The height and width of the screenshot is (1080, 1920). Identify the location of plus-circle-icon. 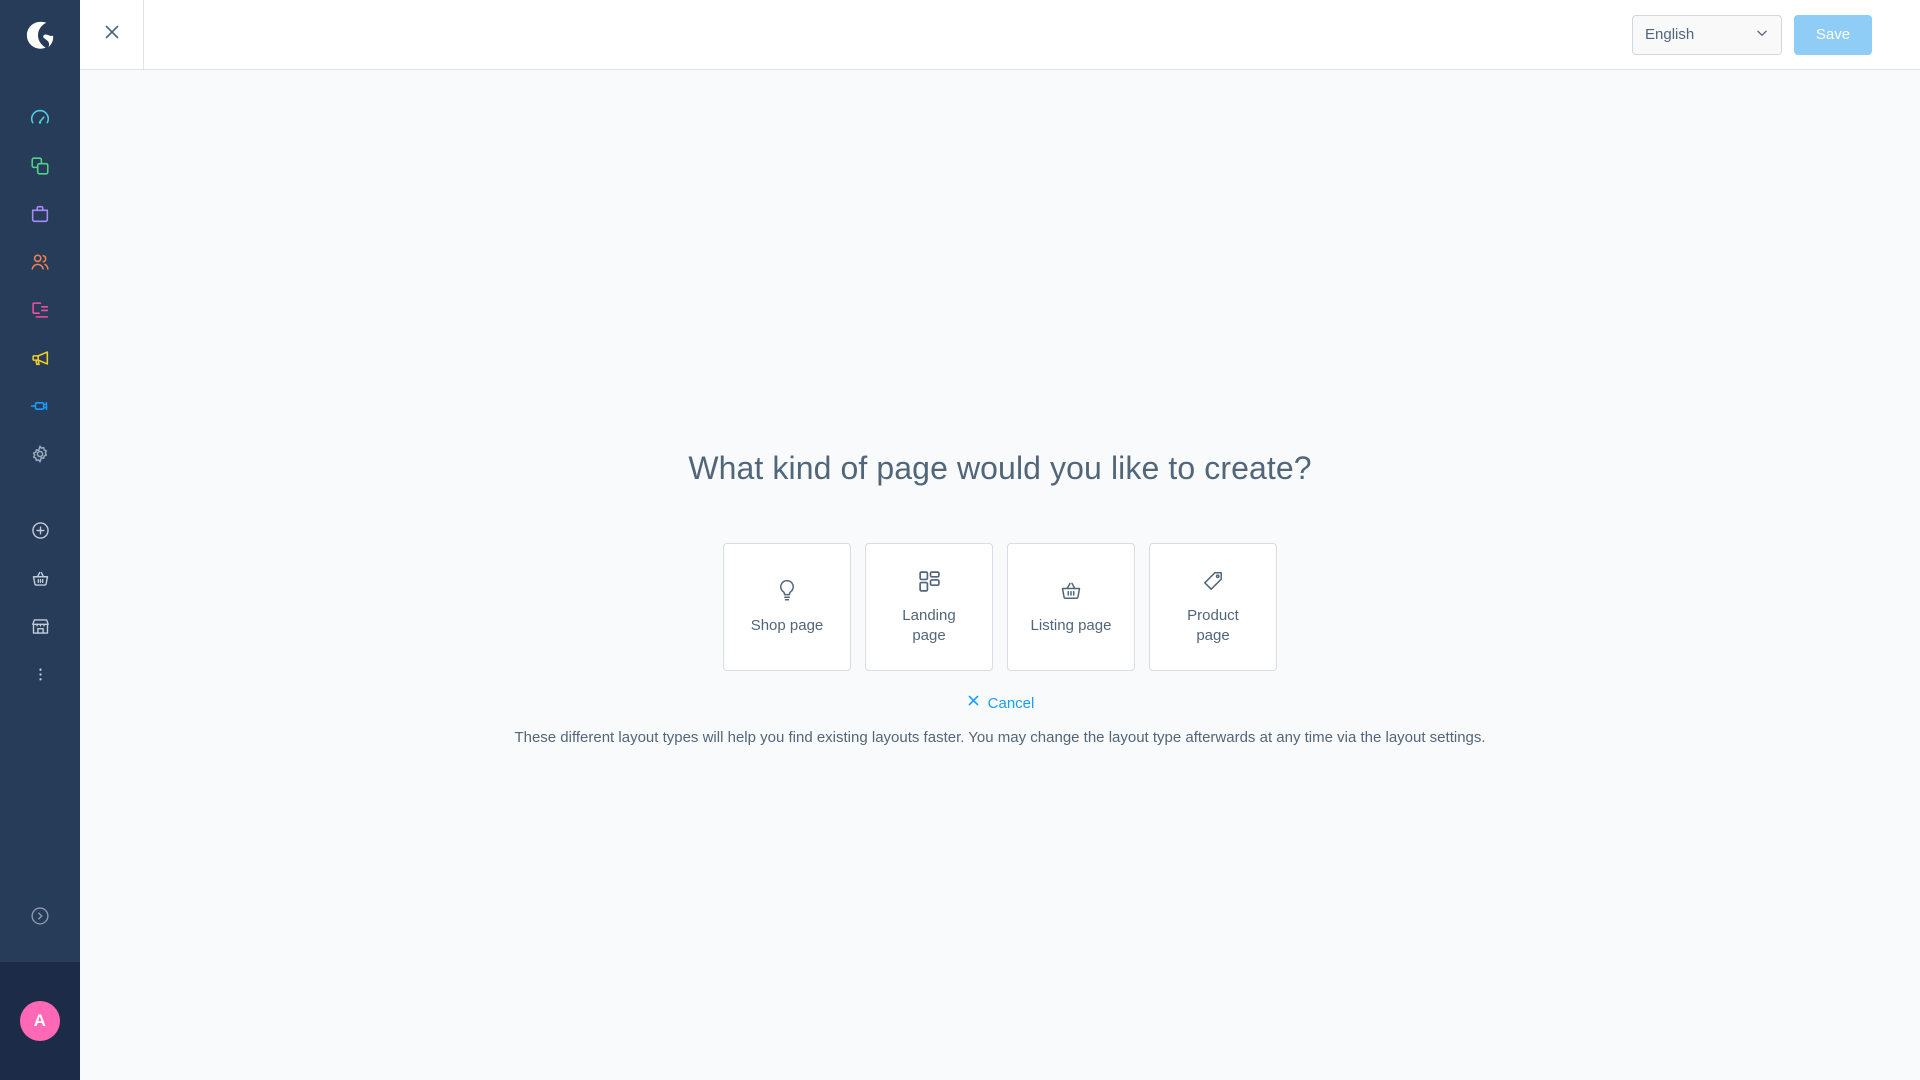
(40, 530).